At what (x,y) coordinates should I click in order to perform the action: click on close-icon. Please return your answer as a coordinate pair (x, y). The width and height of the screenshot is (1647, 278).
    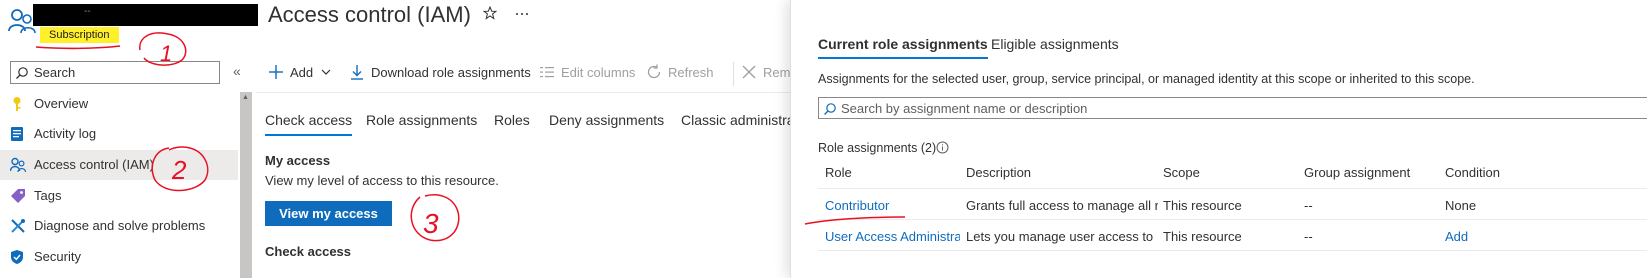
    Looking at the image, I should click on (749, 72).